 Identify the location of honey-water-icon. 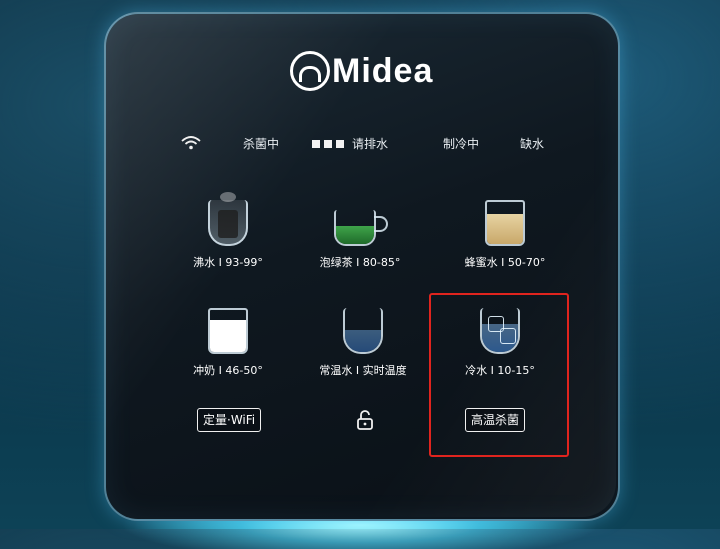
(505, 223).